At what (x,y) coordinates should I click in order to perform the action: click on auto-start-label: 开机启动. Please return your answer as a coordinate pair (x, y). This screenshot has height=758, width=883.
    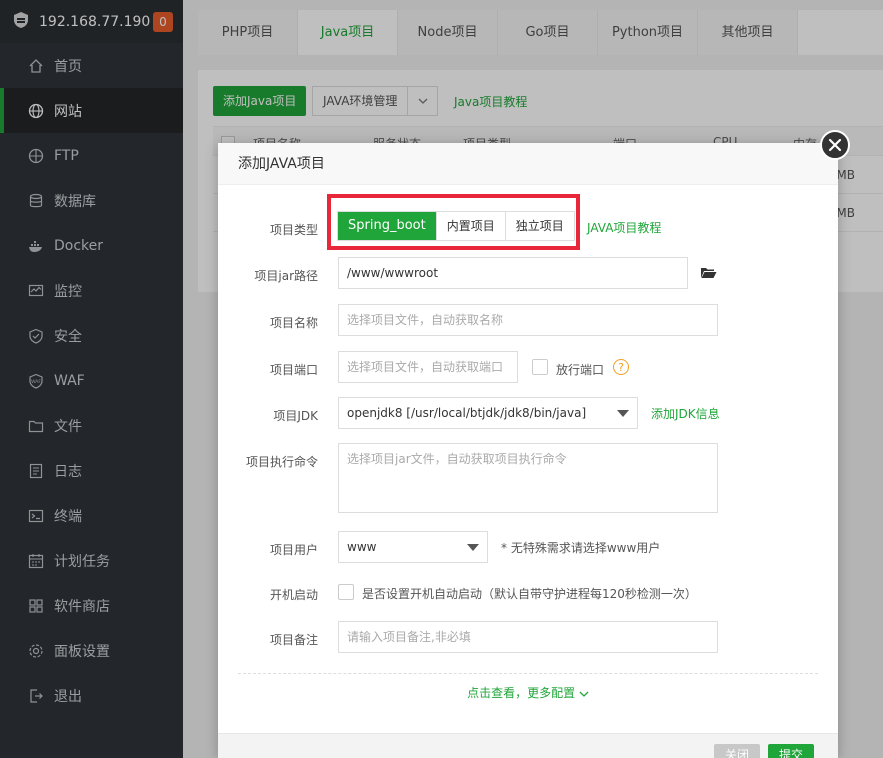
    Looking at the image, I should click on (293, 595).